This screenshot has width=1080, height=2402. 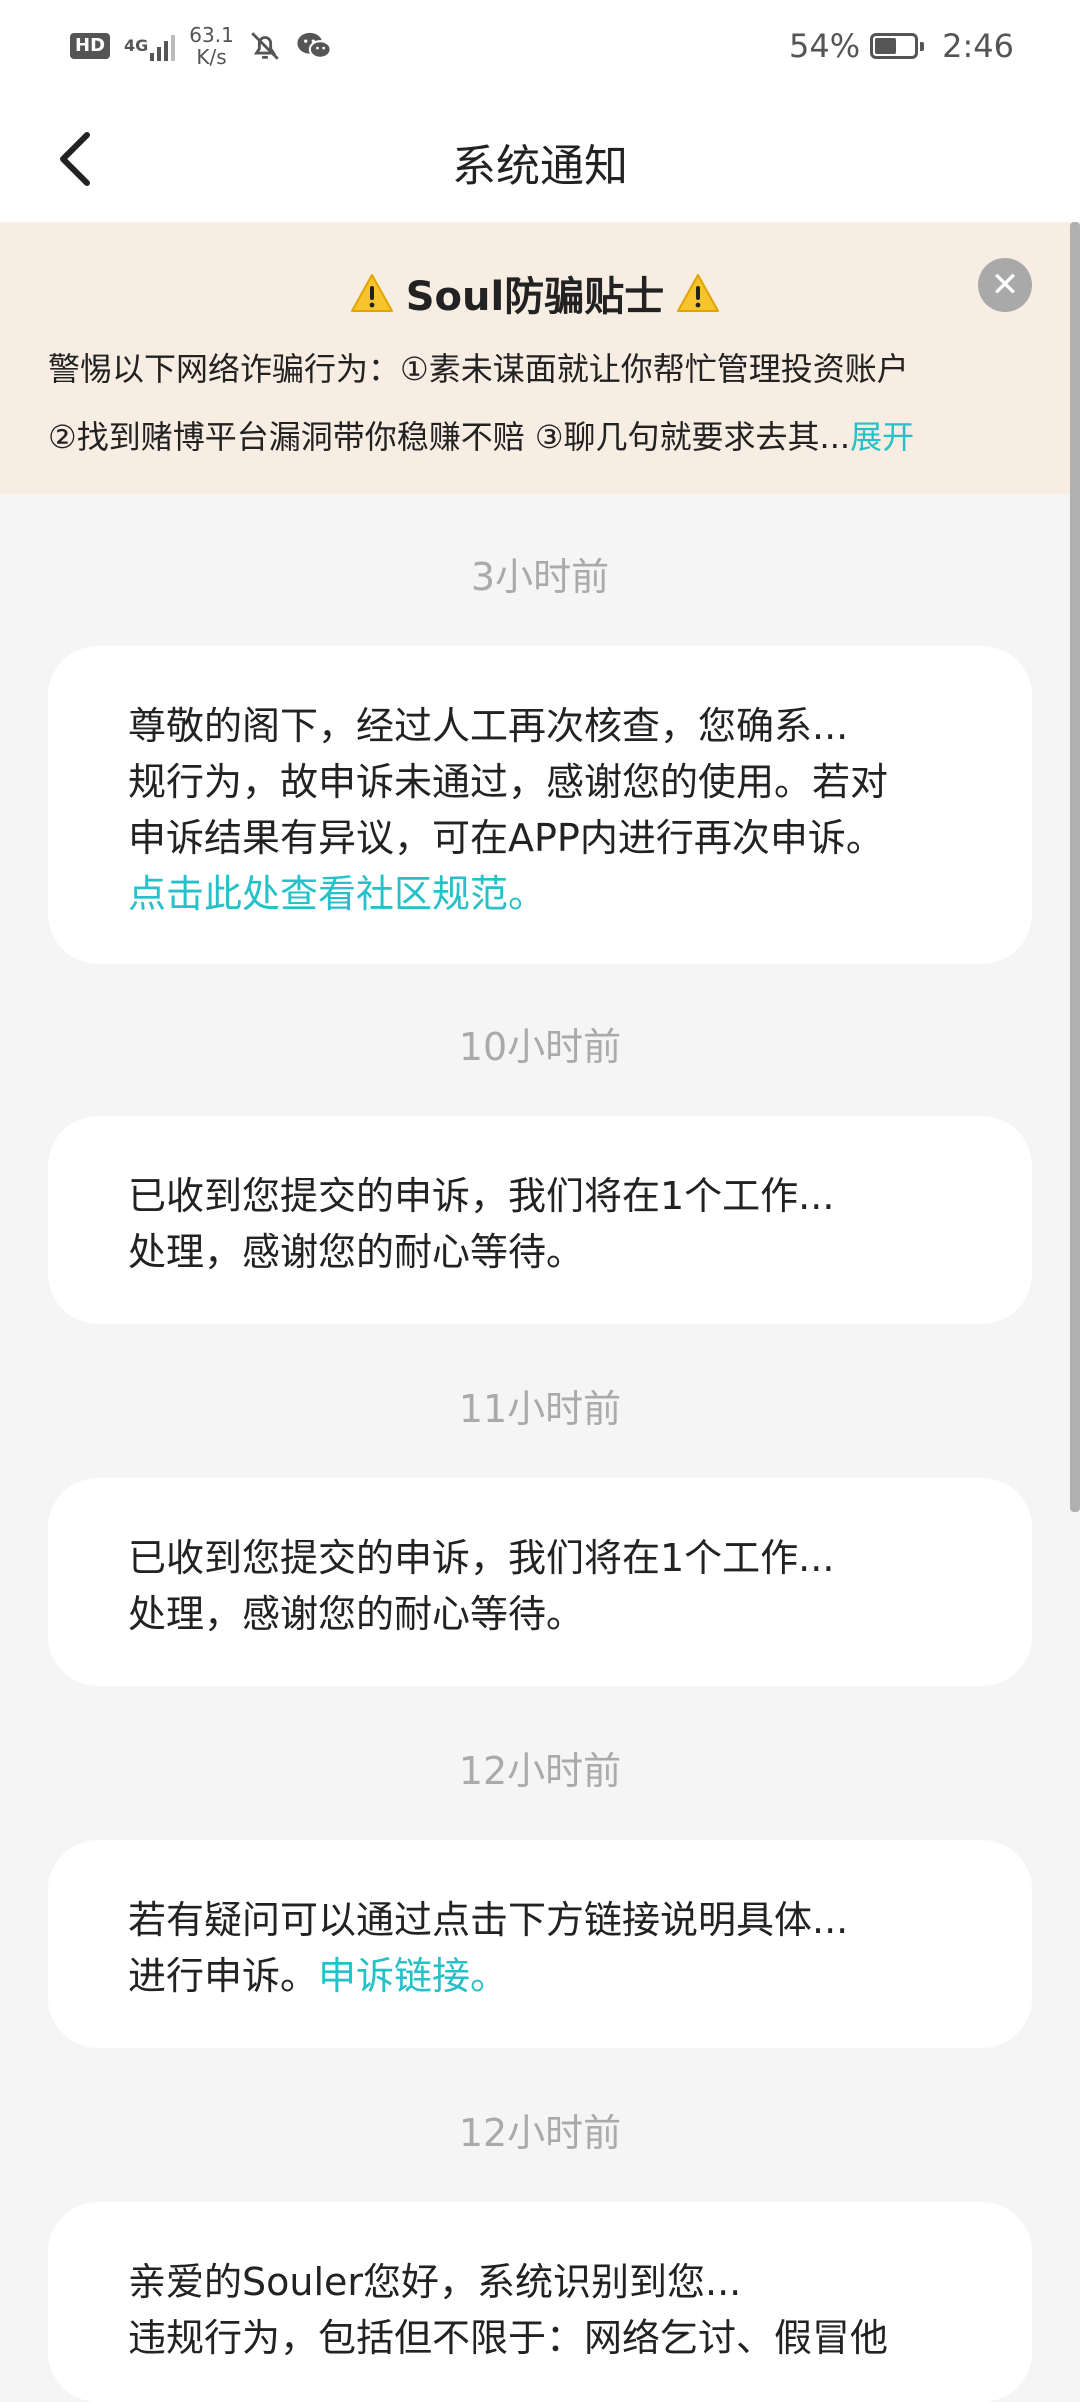 I want to click on network-speed: 63.1 K/s, so click(x=211, y=46).